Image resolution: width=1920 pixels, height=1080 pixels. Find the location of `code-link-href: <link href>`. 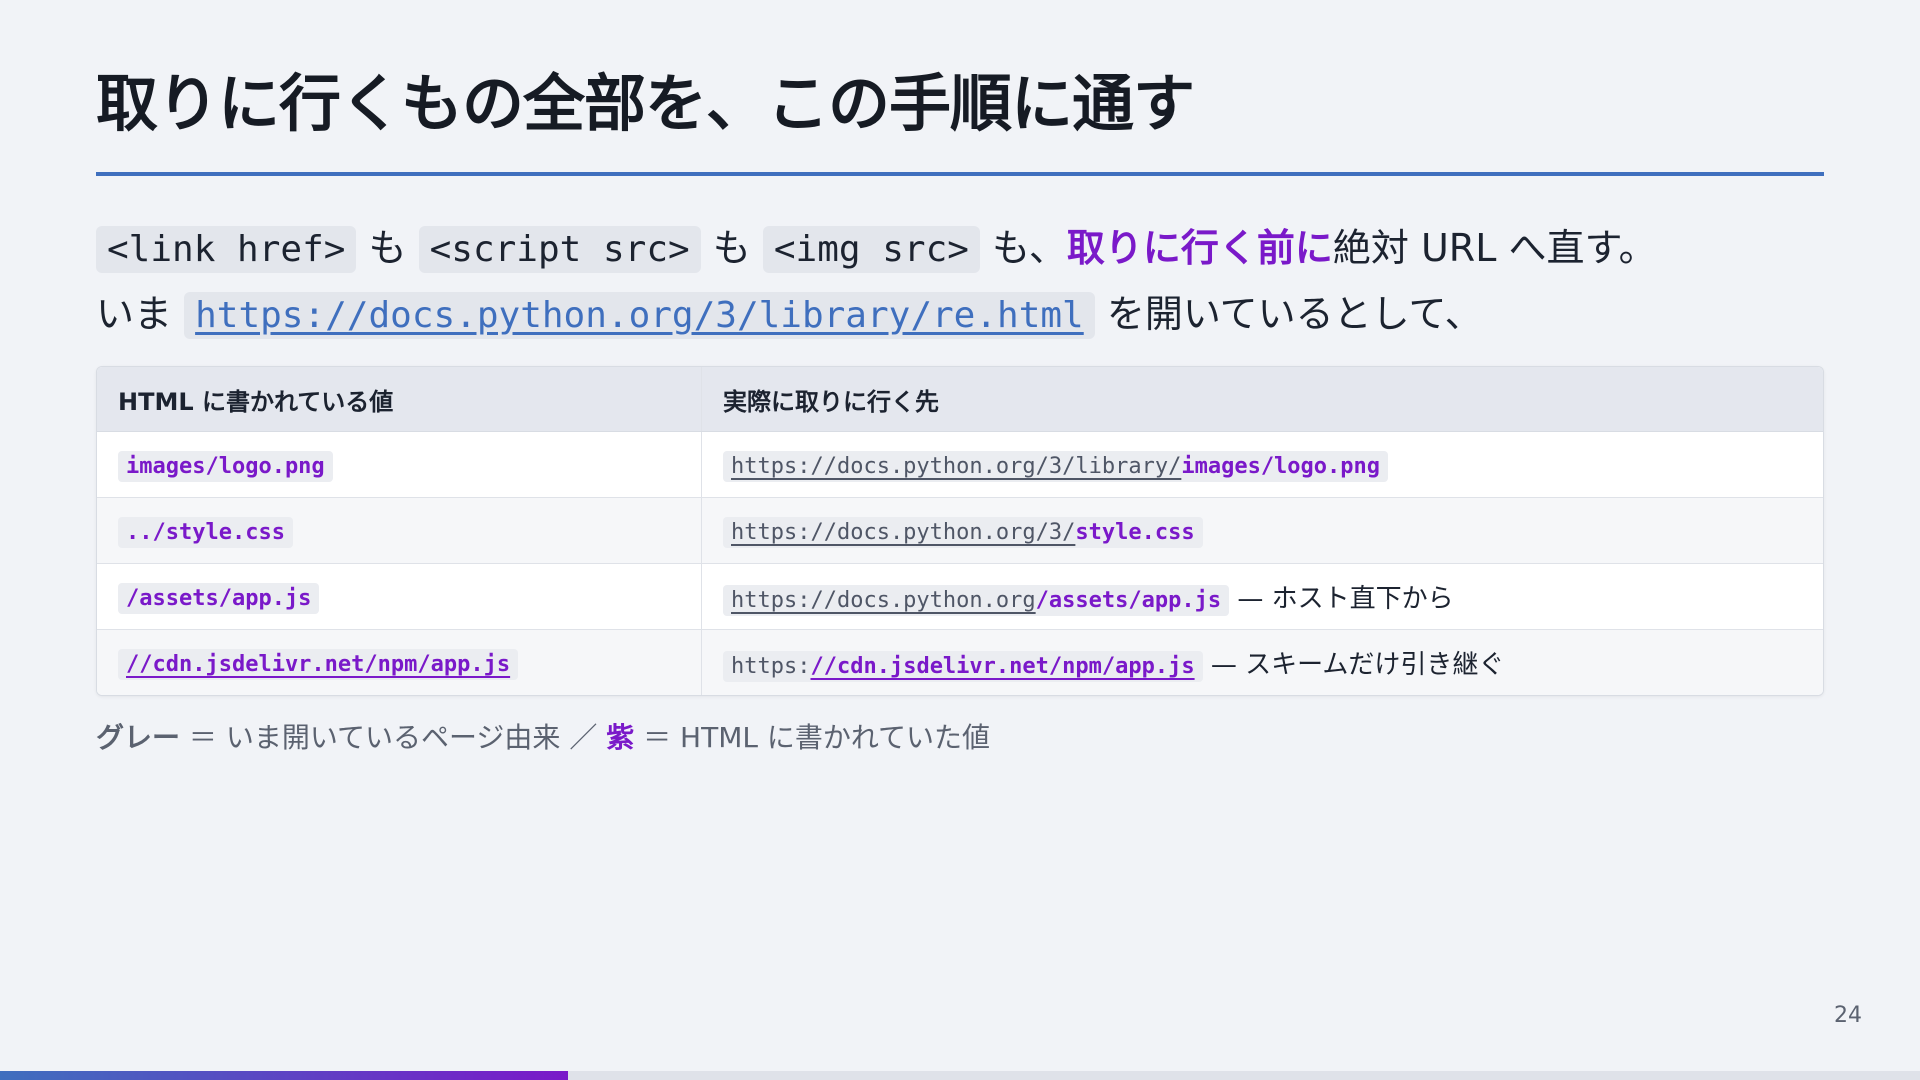

code-link-href: <link href> is located at coordinates (226, 249).